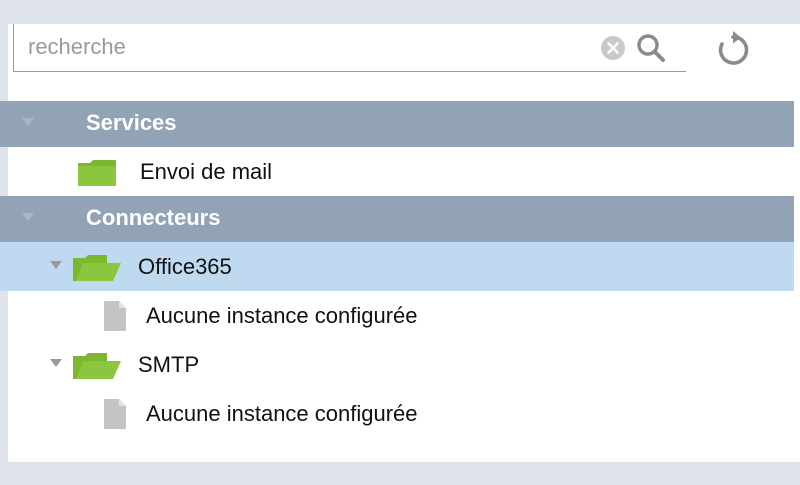 The image size is (800, 485). I want to click on tree-item-label: Office365, so click(185, 266).